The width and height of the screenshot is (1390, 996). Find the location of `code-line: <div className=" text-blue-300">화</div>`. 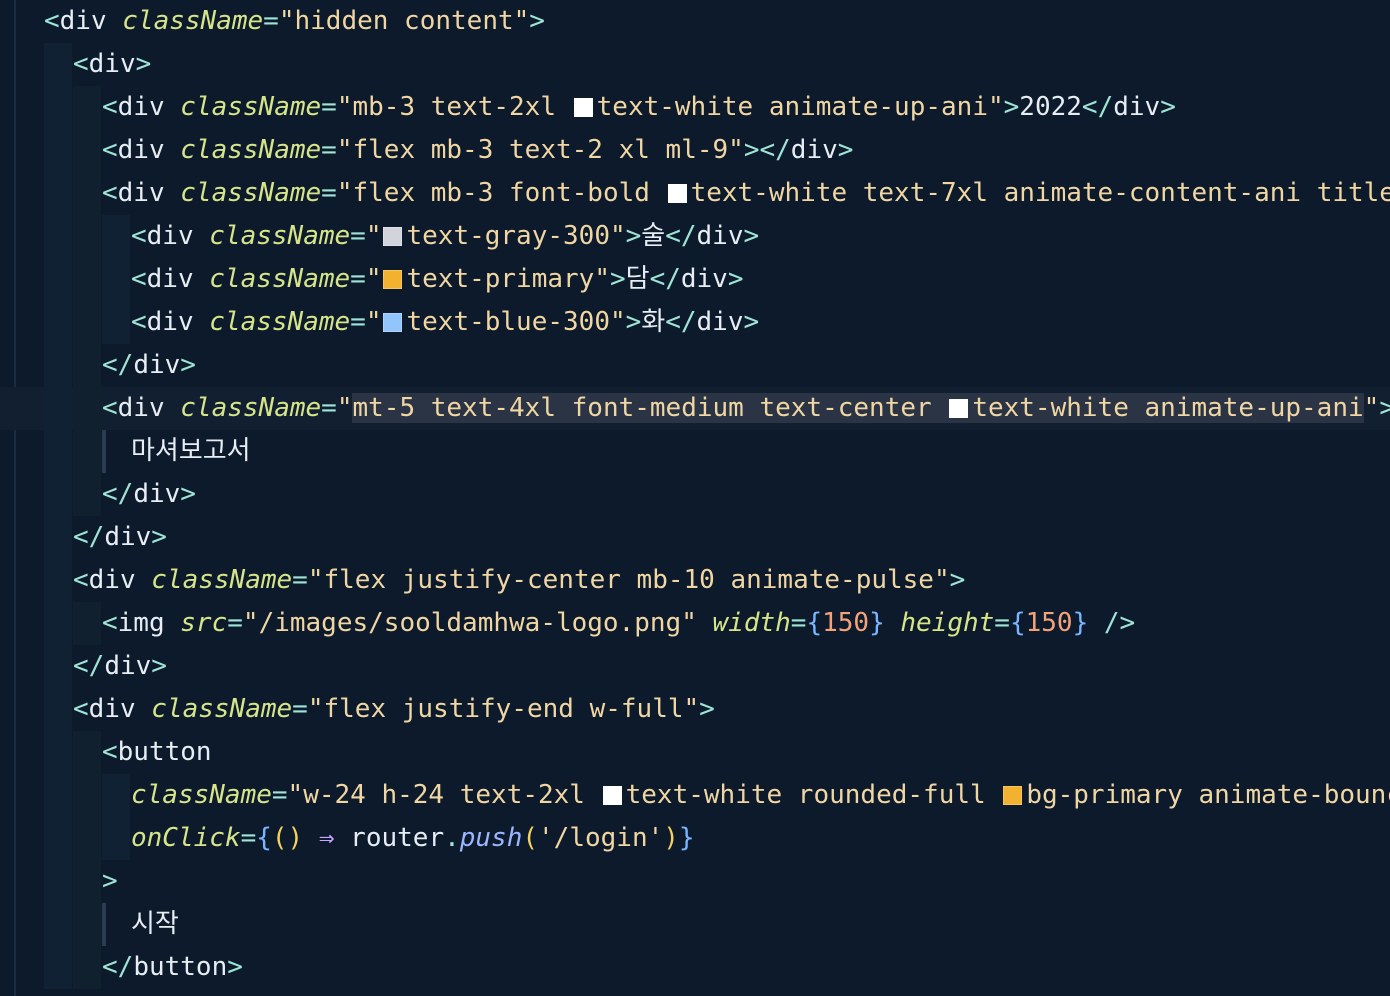

code-line: <div className=" text-blue-300">화</div> is located at coordinates (695, 322).